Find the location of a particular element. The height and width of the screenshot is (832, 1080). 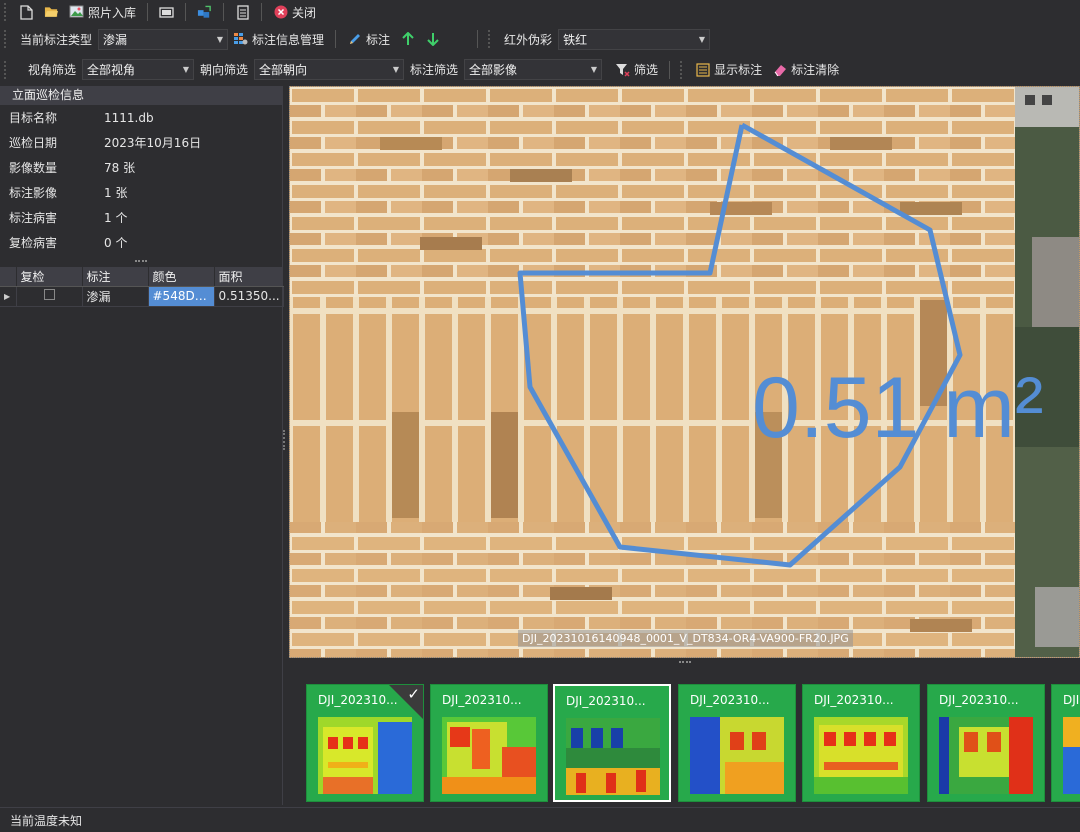

main-toolbar: 照片入库 关闭 is located at coordinates (540, 12).